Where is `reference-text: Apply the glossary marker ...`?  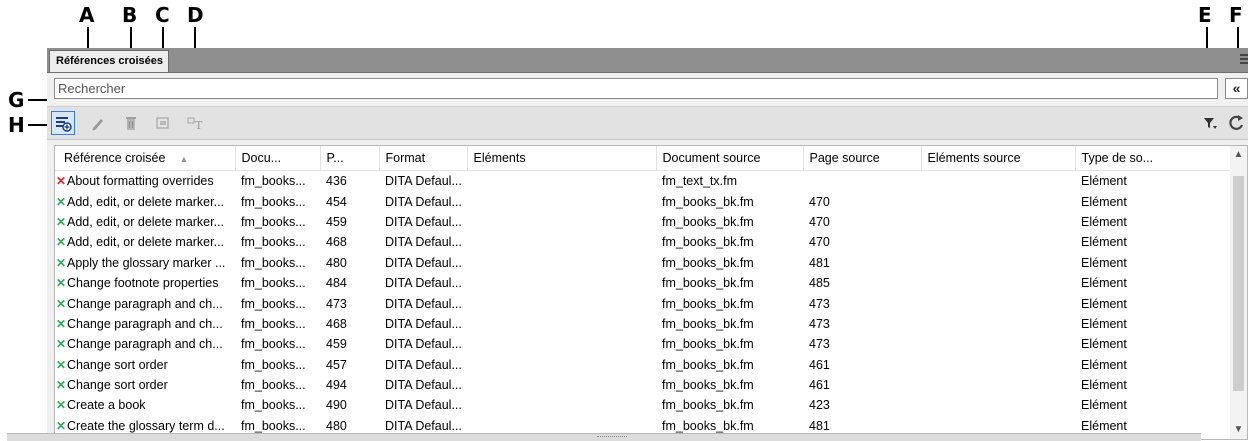
reference-text: Apply the glossary marker ... is located at coordinates (146, 262).